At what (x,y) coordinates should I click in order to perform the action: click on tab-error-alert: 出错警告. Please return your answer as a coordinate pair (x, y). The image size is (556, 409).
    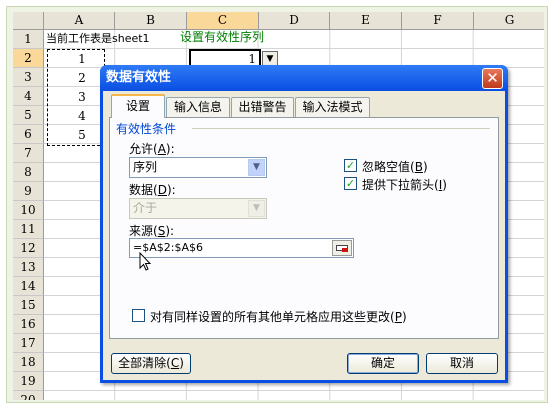
    Looking at the image, I should click on (262, 107).